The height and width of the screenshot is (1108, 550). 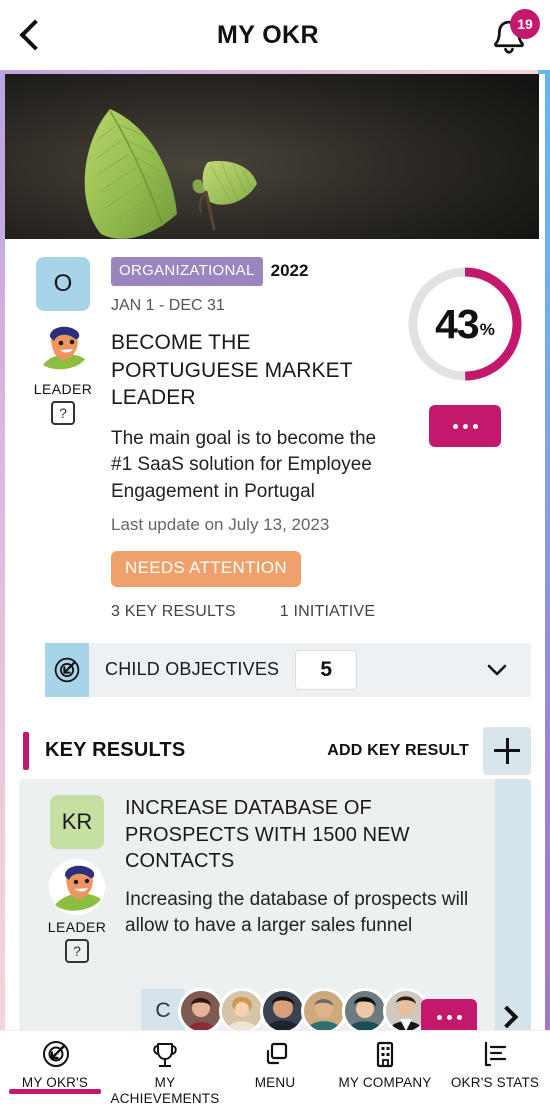 What do you see at coordinates (34, 35) in the screenshot?
I see `chevron-left-icon` at bounding box center [34, 35].